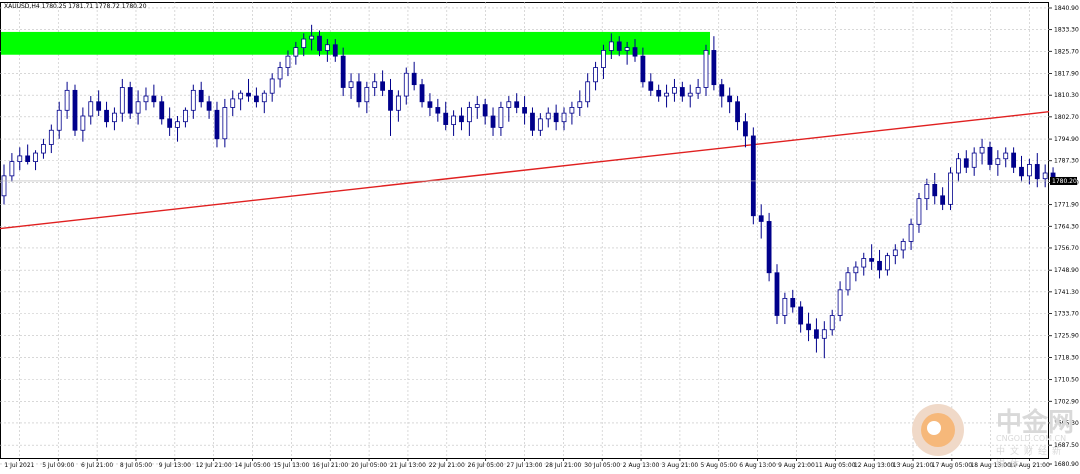  I want to click on y-tick-label: 1810.30, so click(1066, 95).